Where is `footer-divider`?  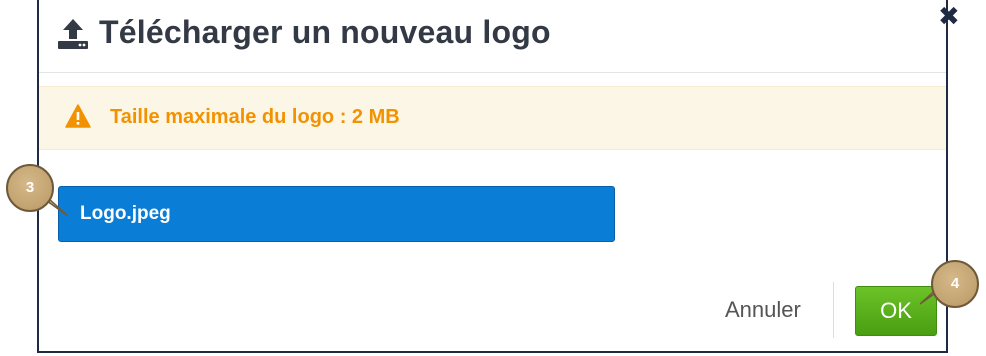 footer-divider is located at coordinates (833, 310).